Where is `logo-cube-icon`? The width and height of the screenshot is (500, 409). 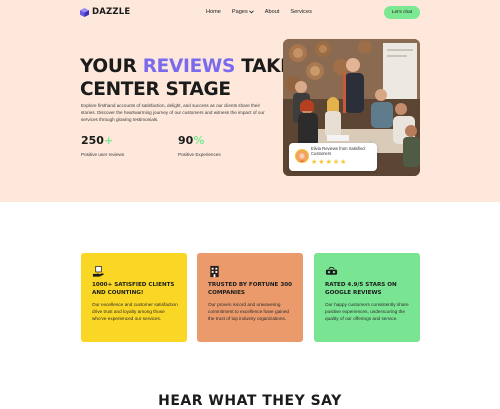 logo-cube-icon is located at coordinates (84, 12).